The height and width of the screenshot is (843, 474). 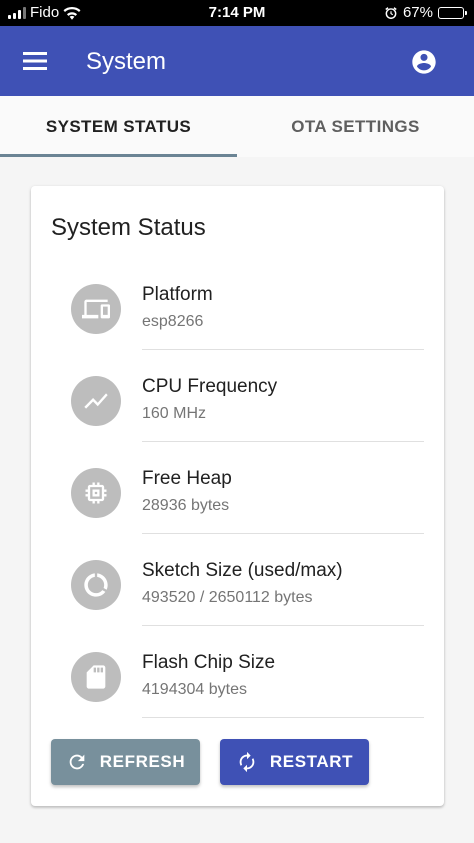 I want to click on refresh-button-label: REFRESH, so click(x=142, y=761).